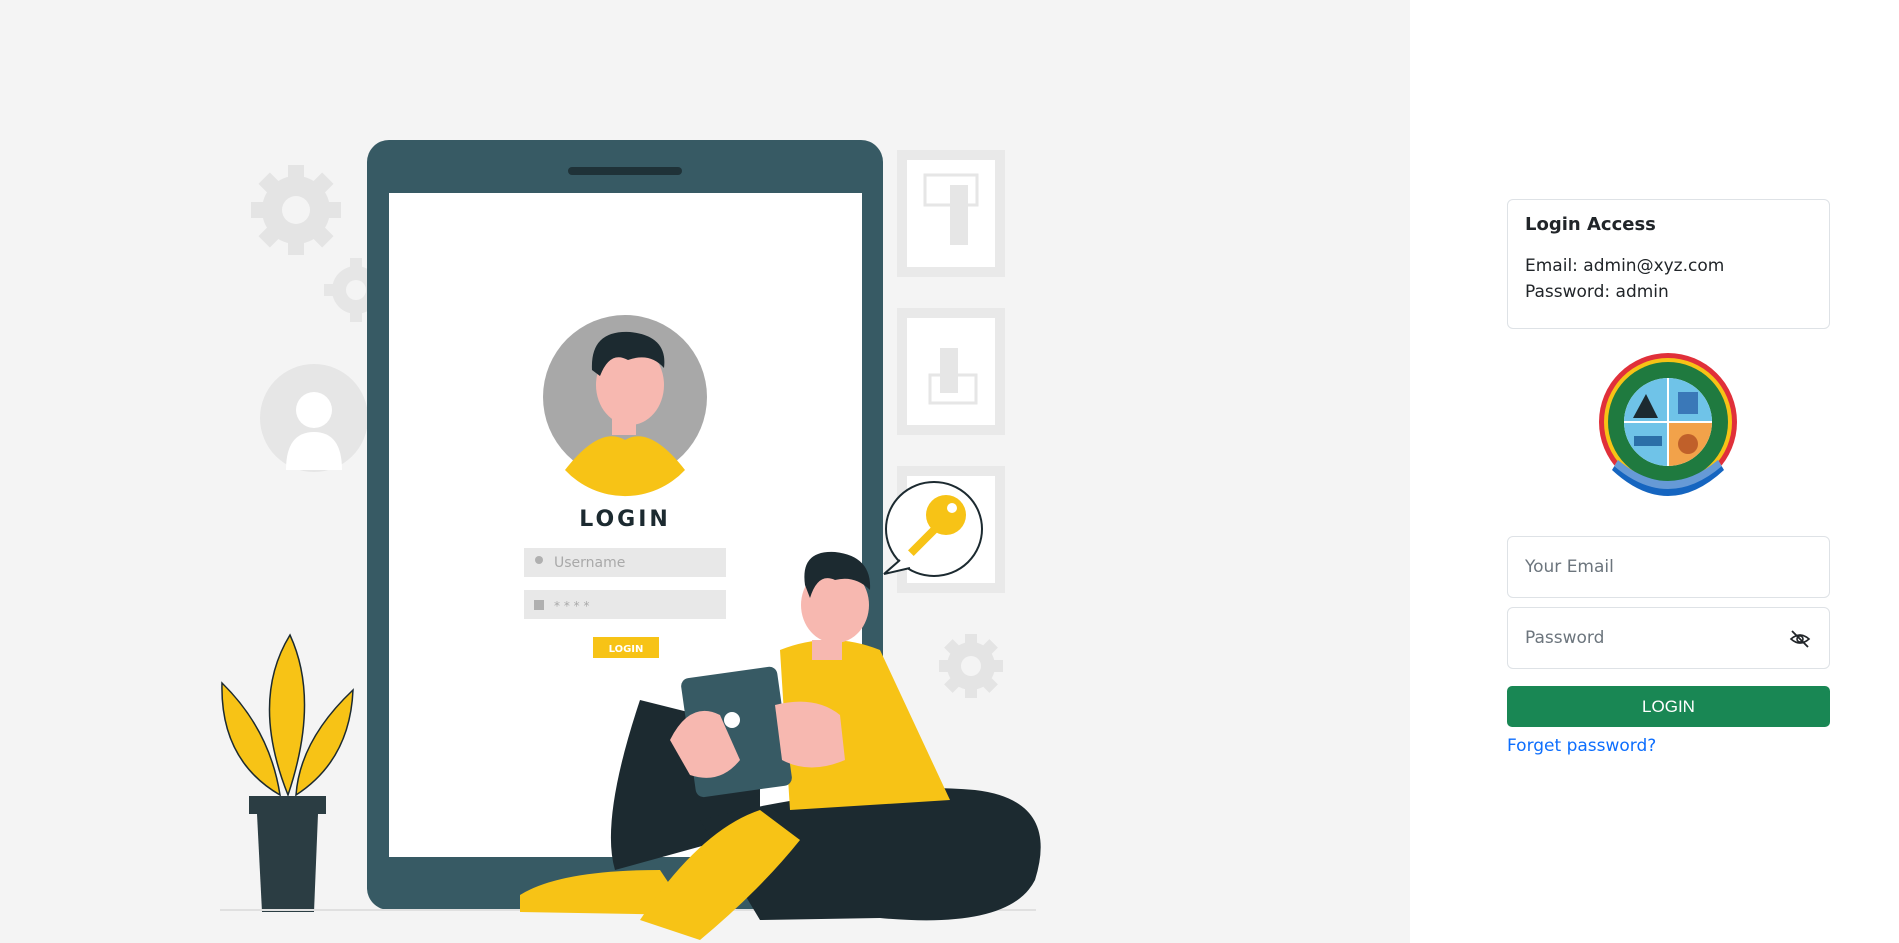  What do you see at coordinates (571, 606) in the screenshot?
I see `phone-password-mask: * * * *` at bounding box center [571, 606].